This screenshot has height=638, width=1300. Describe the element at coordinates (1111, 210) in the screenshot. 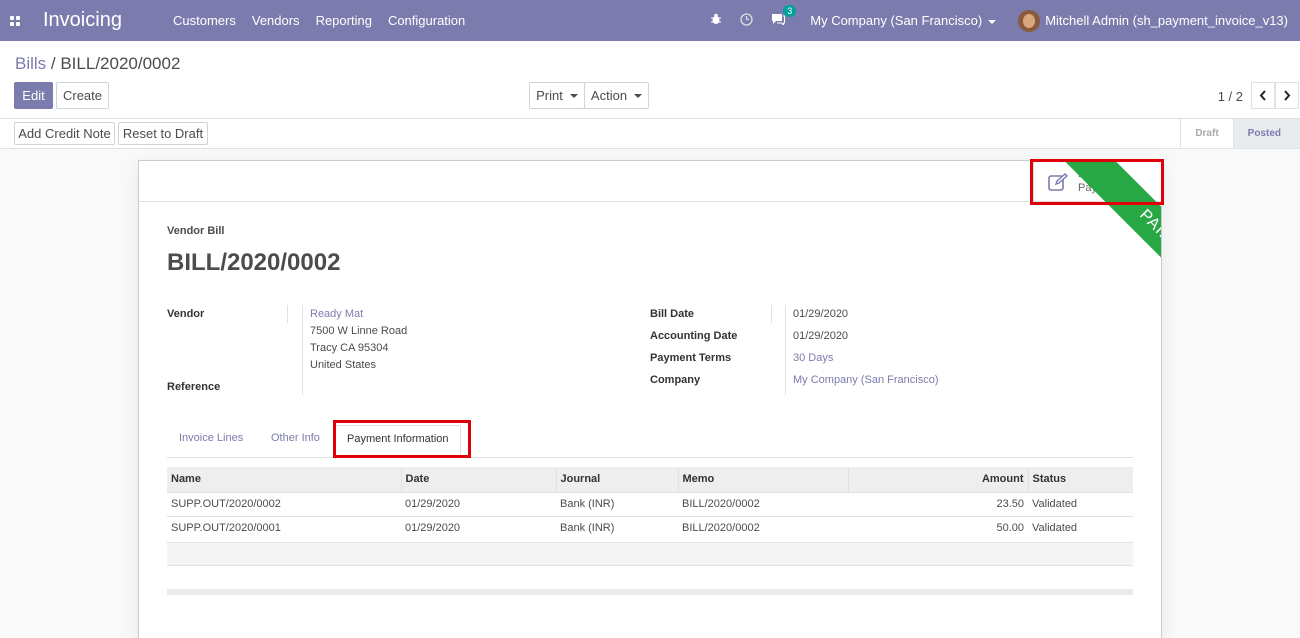

I see `paid-ribbon-text: PAID` at that location.